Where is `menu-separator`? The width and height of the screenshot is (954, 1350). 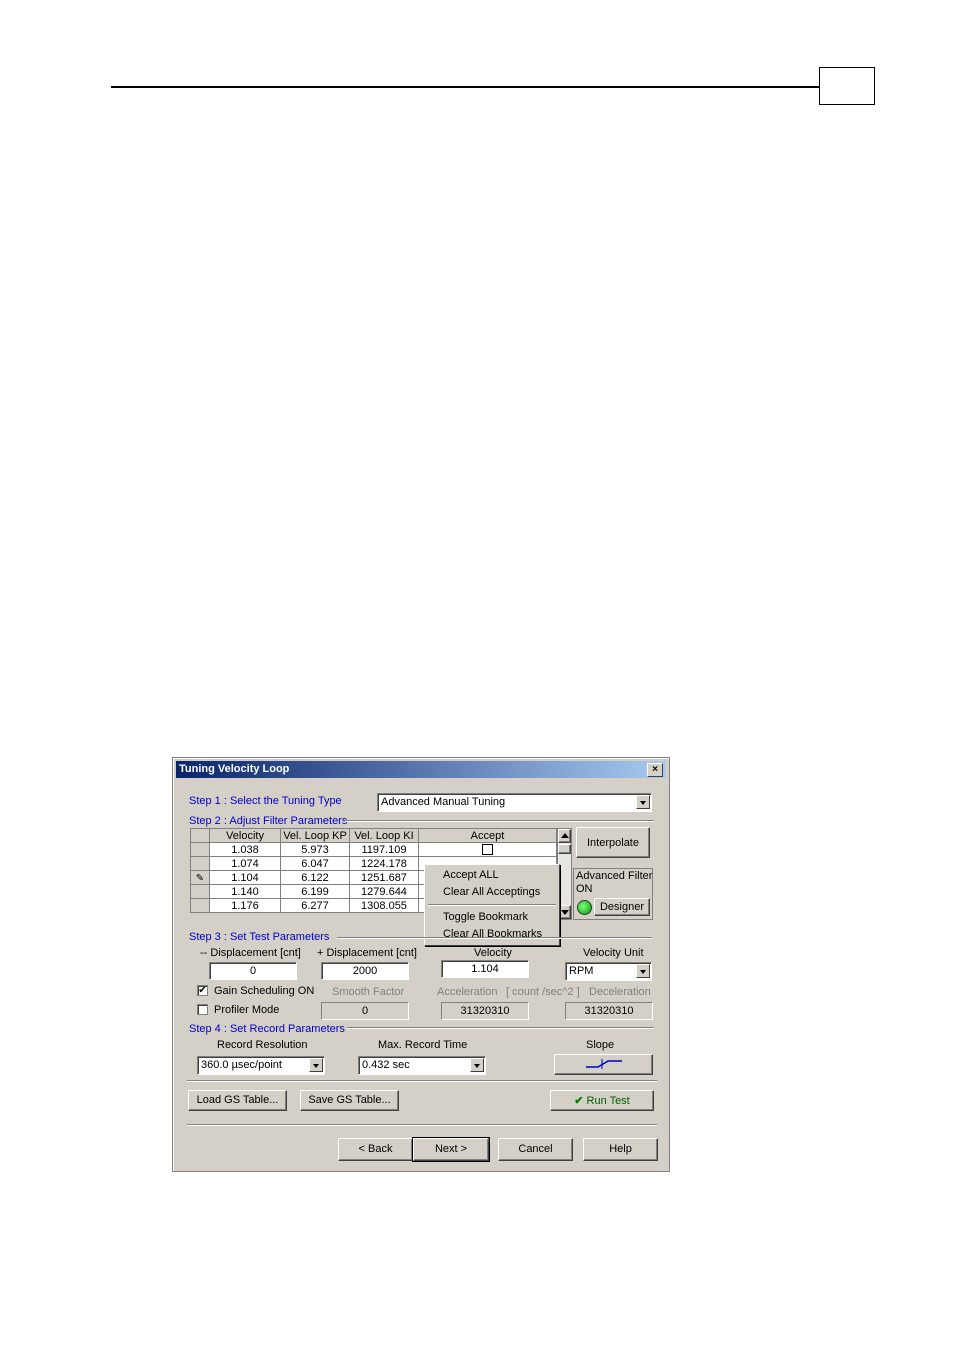
menu-separator is located at coordinates (492, 905).